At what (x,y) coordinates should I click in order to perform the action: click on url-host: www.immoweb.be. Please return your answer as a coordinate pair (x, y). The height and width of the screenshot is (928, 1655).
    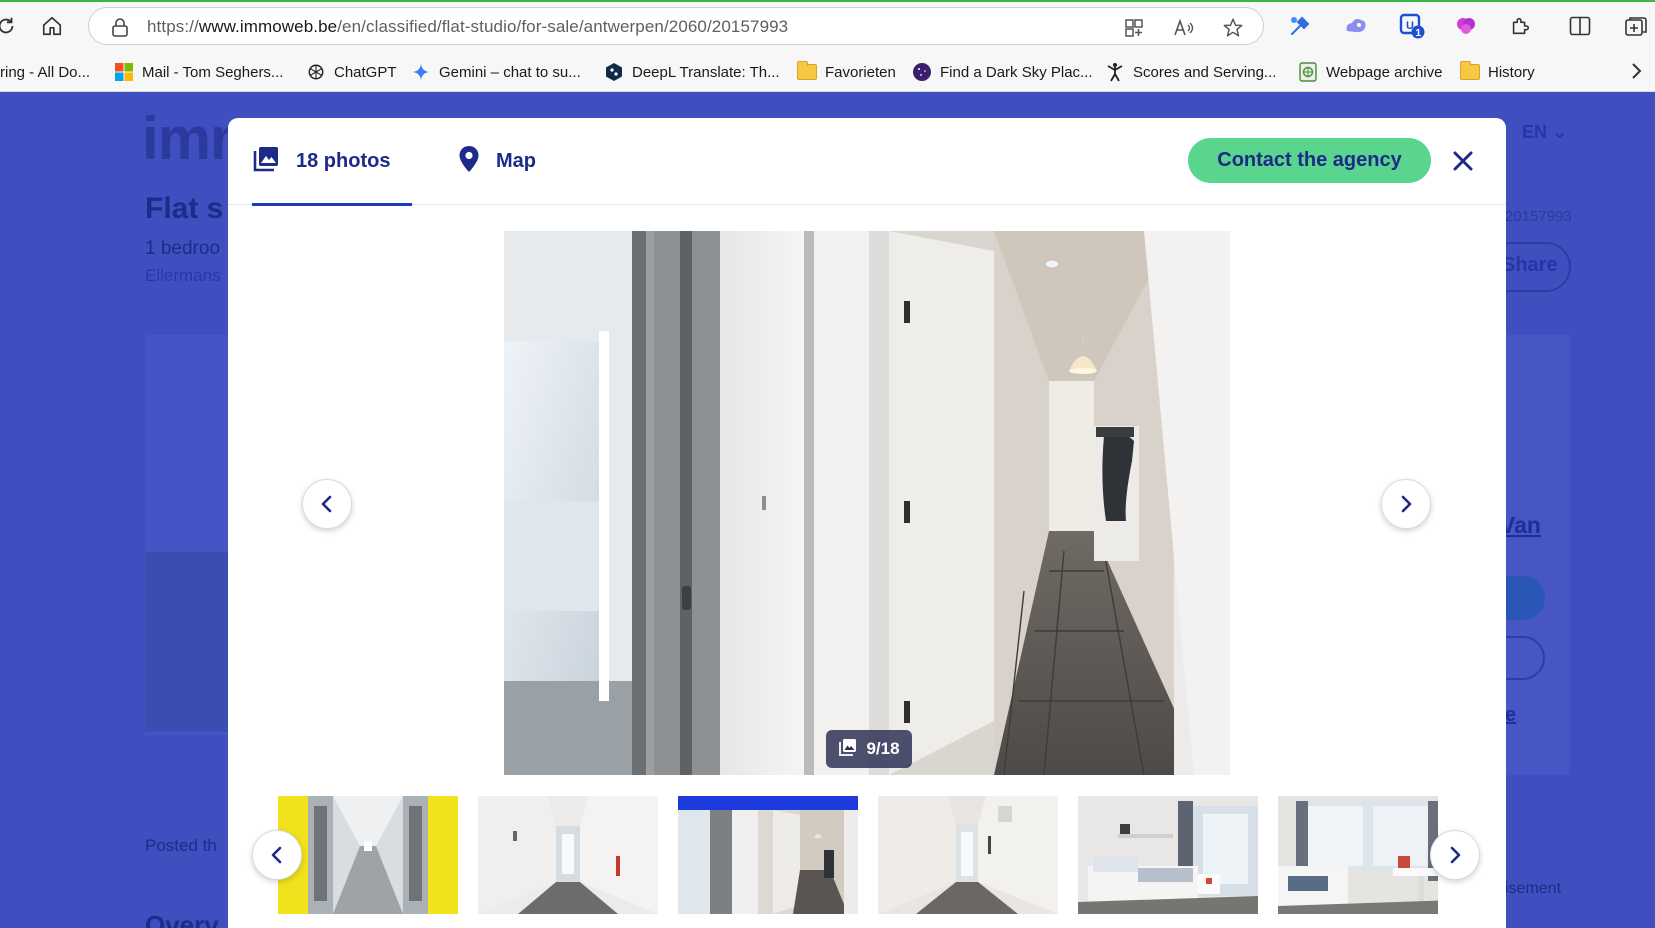
    Looking at the image, I should click on (268, 26).